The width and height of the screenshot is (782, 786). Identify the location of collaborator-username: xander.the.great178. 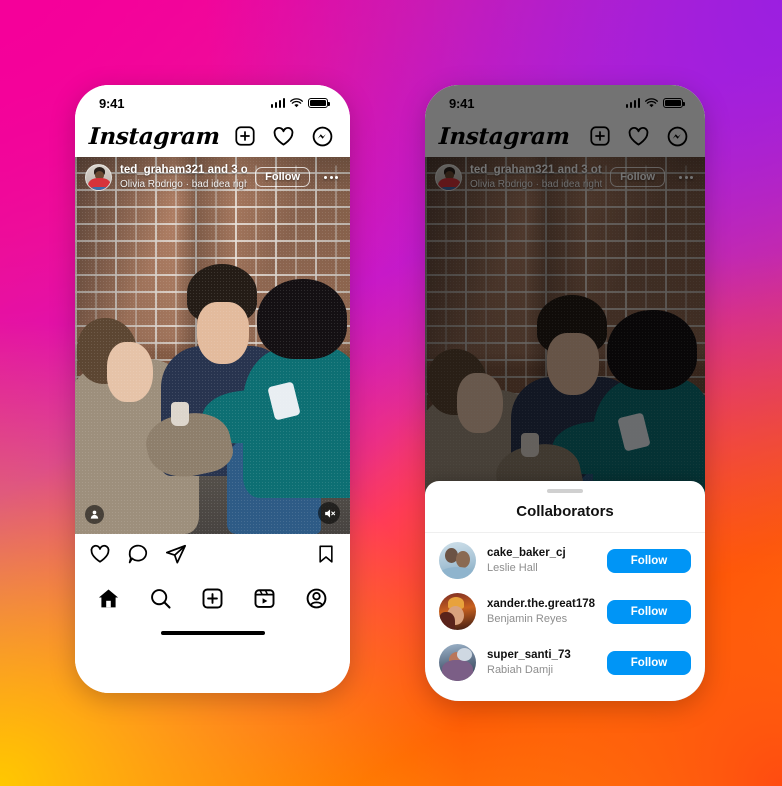
(541, 604).